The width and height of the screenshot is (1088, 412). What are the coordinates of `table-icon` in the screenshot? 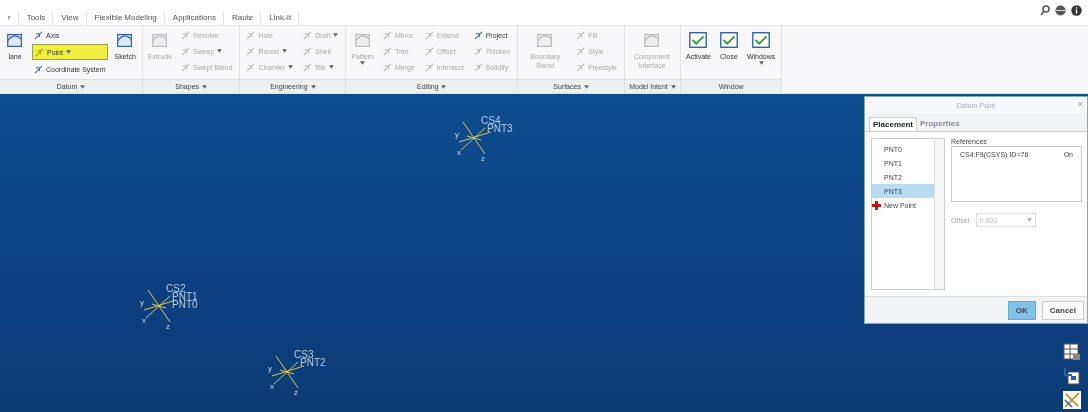 It's located at (1072, 352).